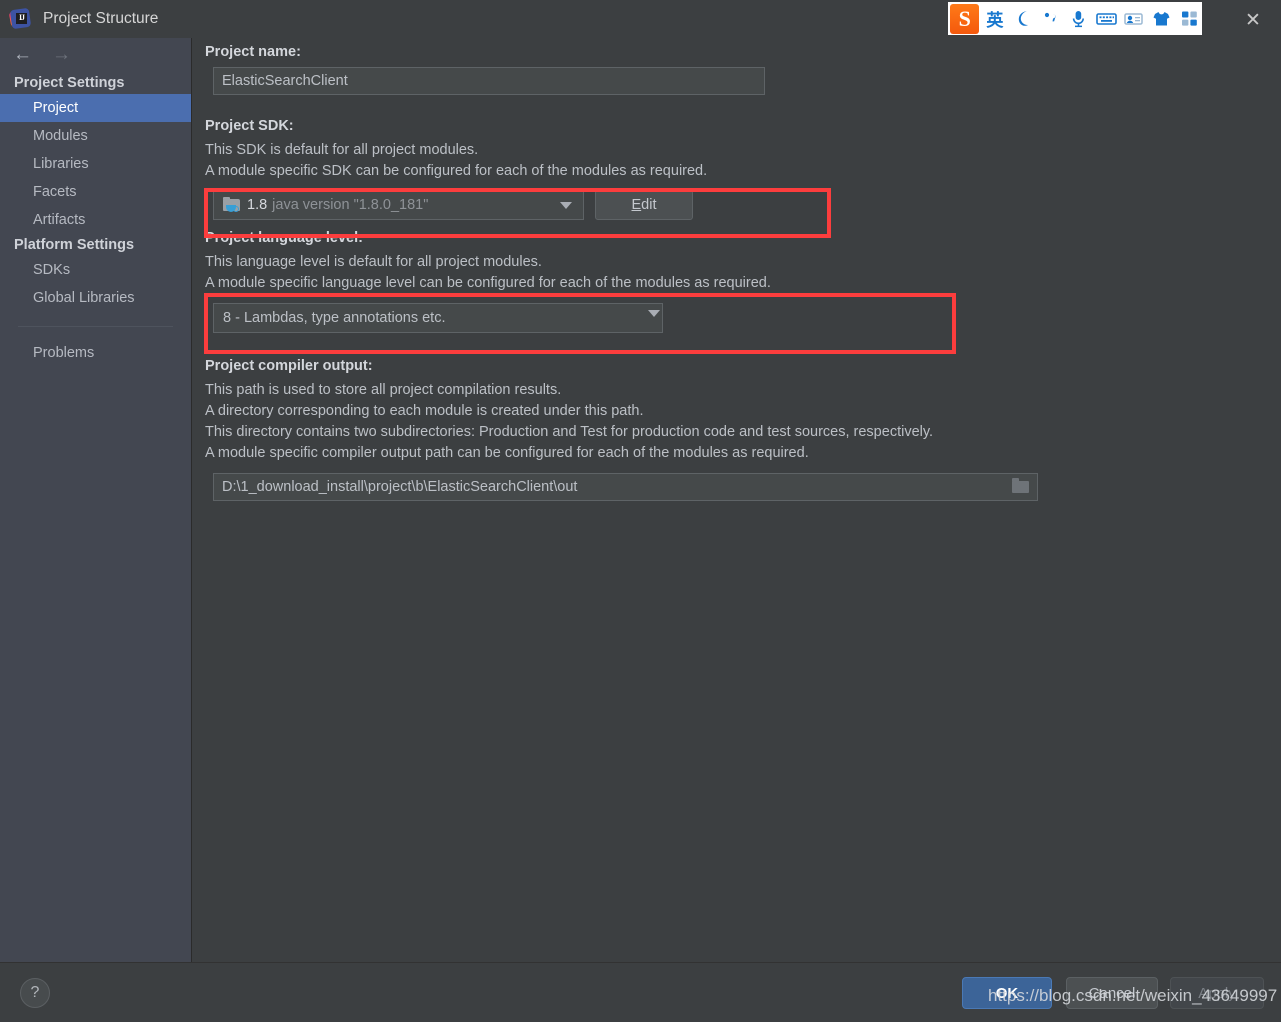 The image size is (1281, 1022). I want to click on language-level-combo: 8 - Lambdas, type annotations etc., so click(438, 318).